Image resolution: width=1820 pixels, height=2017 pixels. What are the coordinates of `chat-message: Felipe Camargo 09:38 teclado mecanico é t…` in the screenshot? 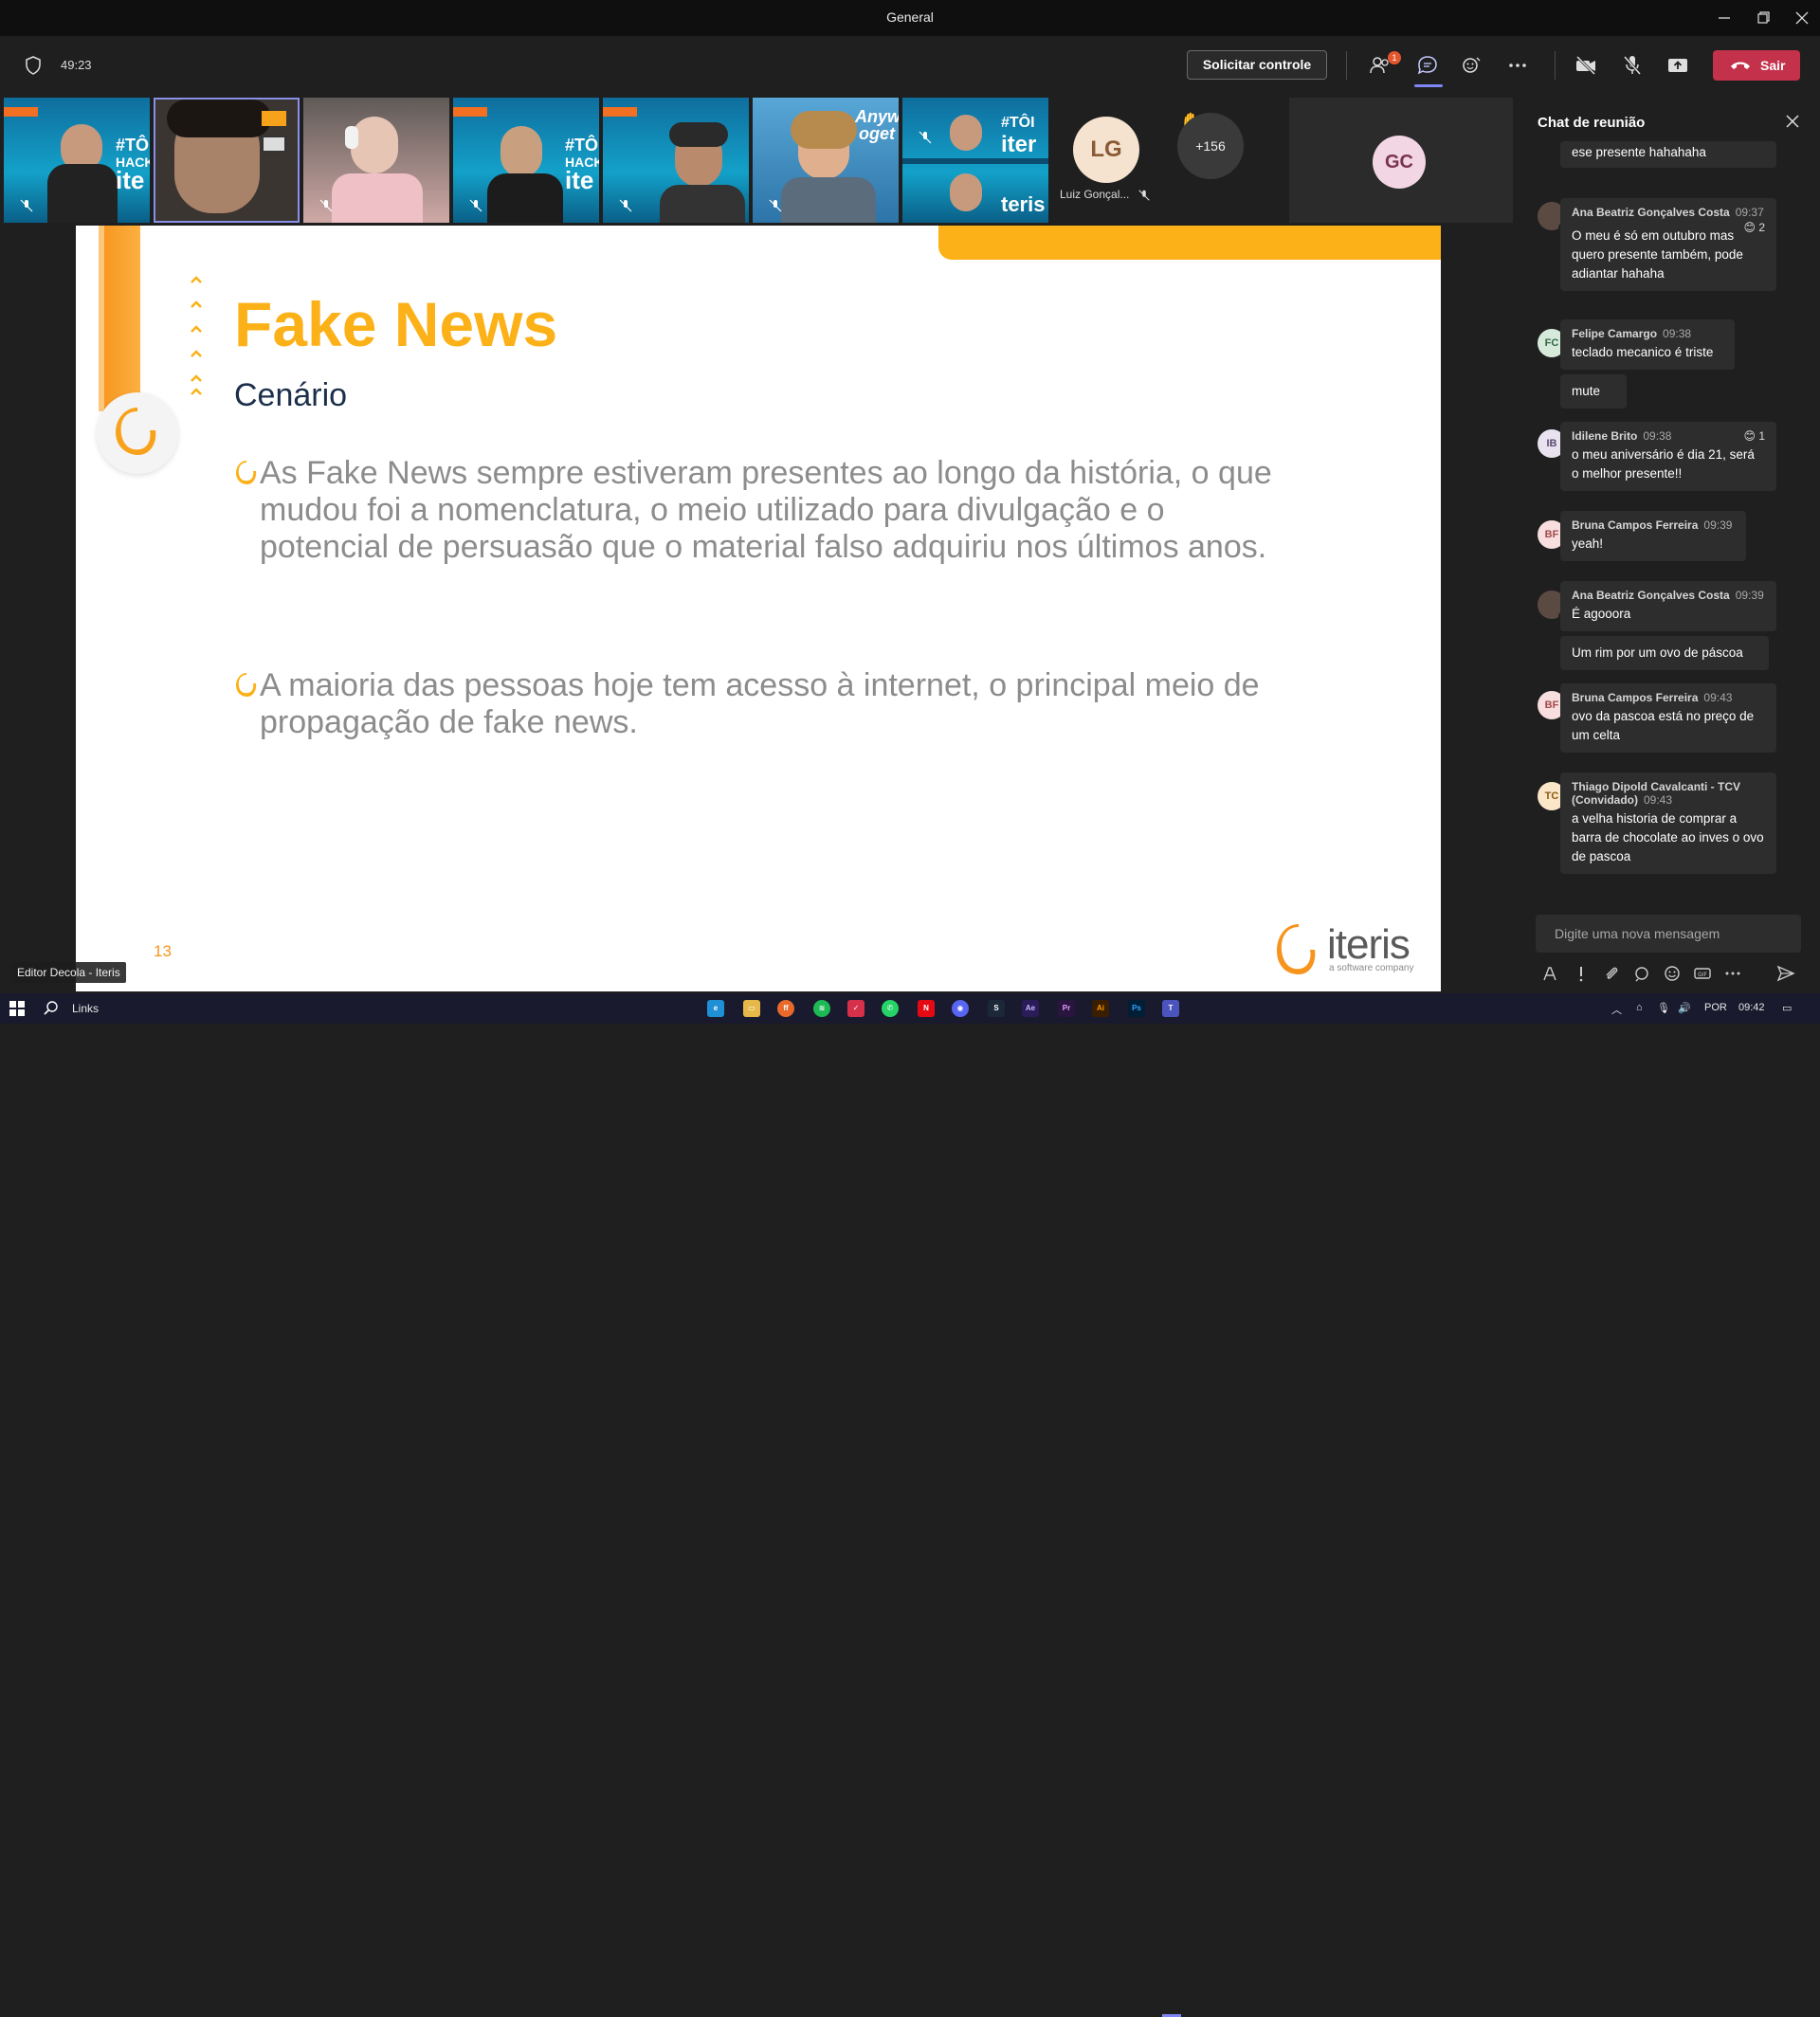 It's located at (1647, 344).